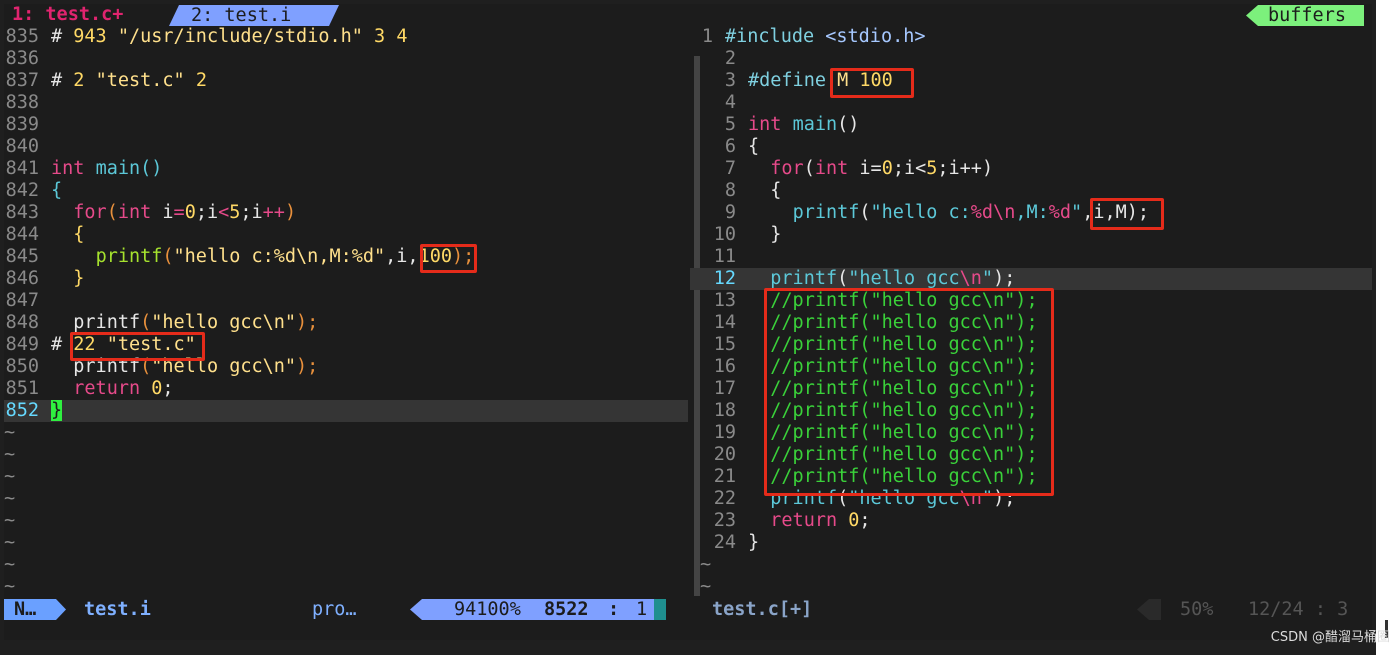 The width and height of the screenshot is (1400, 655). What do you see at coordinates (730, 102) in the screenshot?
I see `line-number: 4` at bounding box center [730, 102].